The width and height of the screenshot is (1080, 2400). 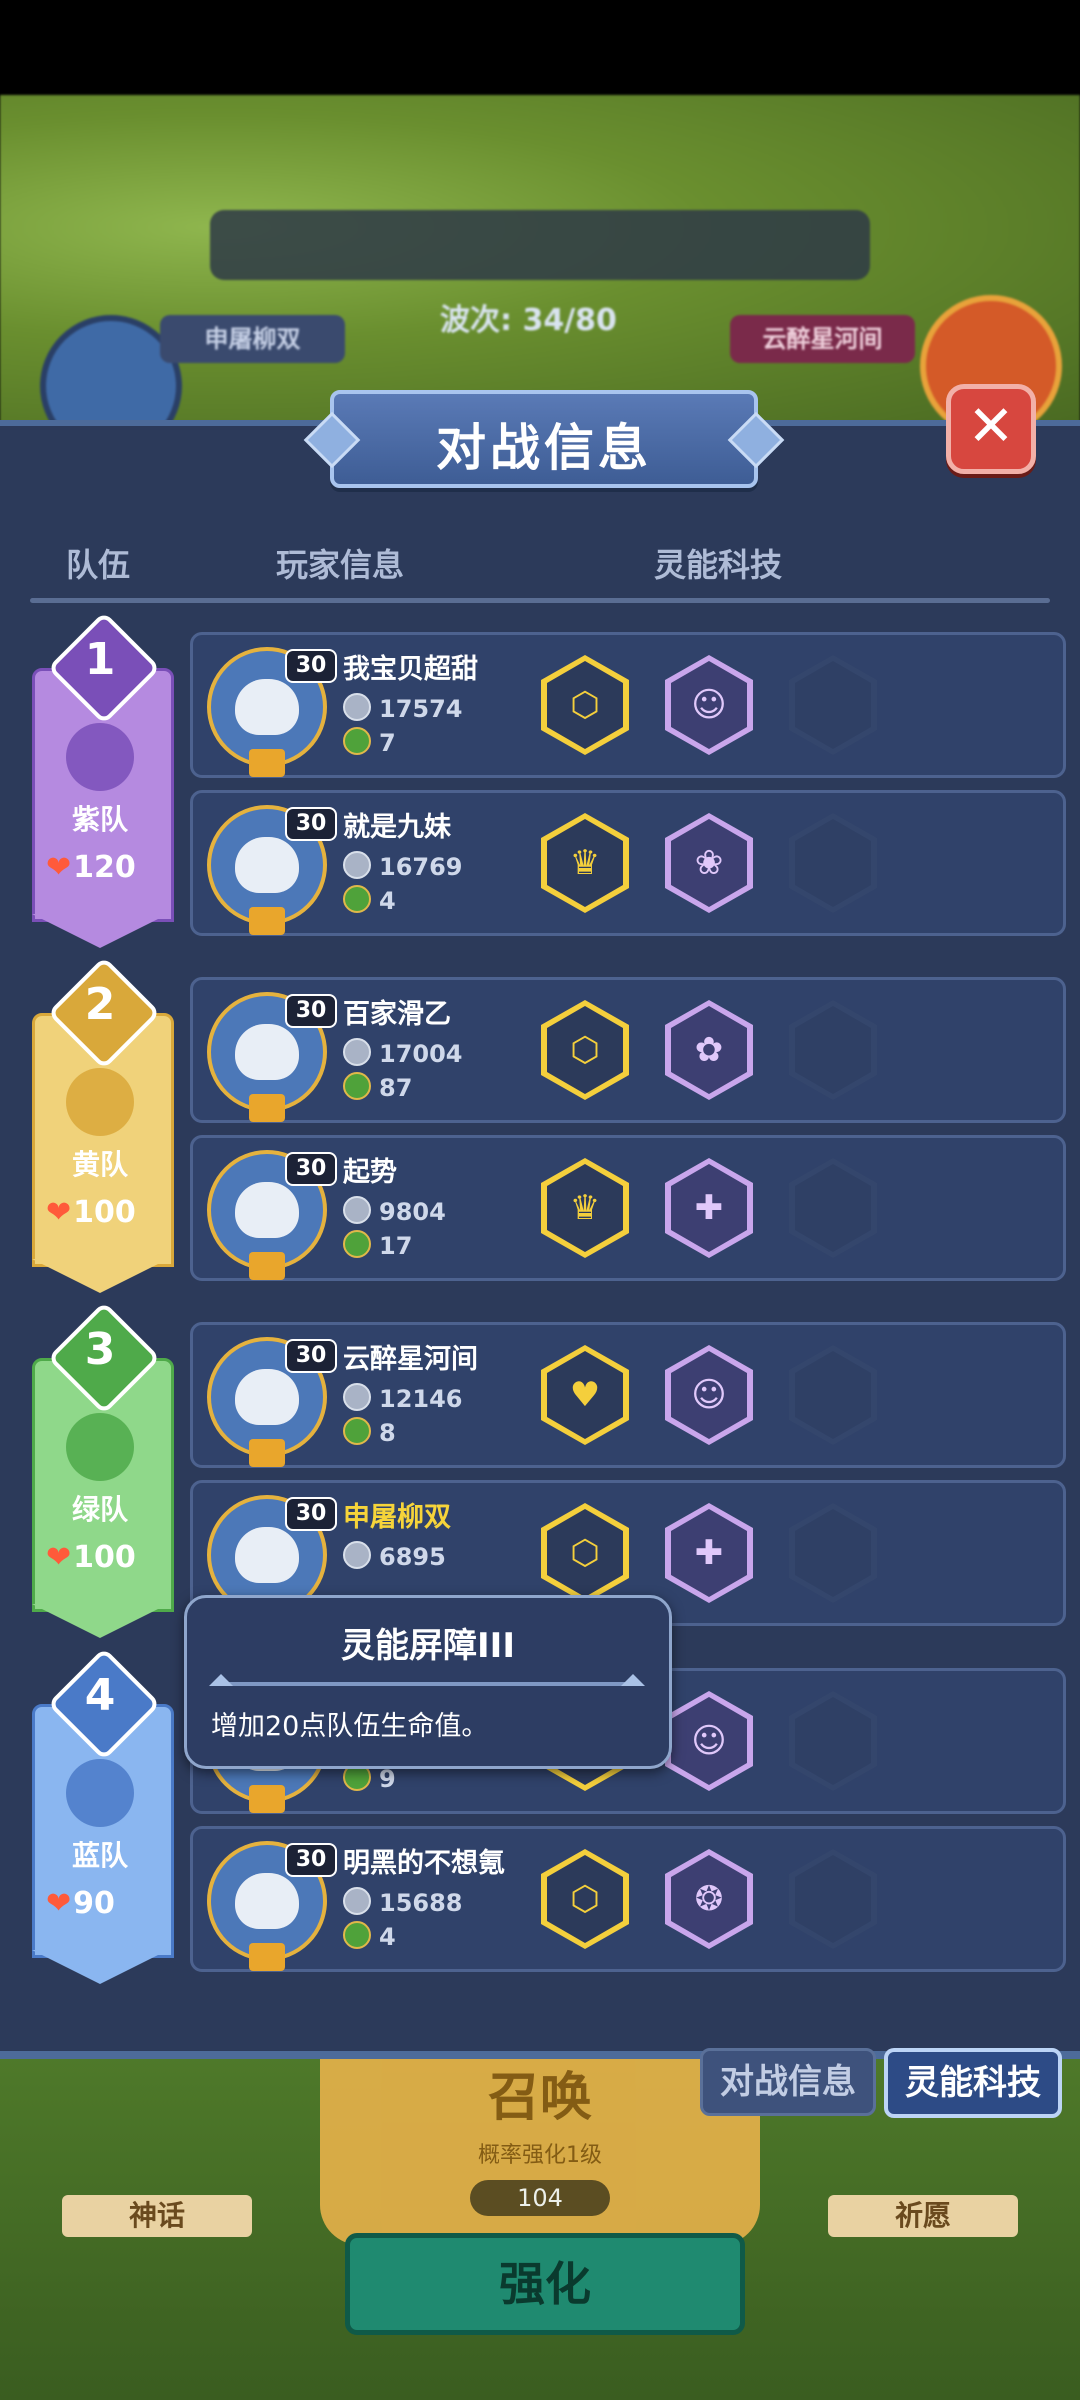 I want to click on player-gem-stat: 7, so click(x=369, y=742).